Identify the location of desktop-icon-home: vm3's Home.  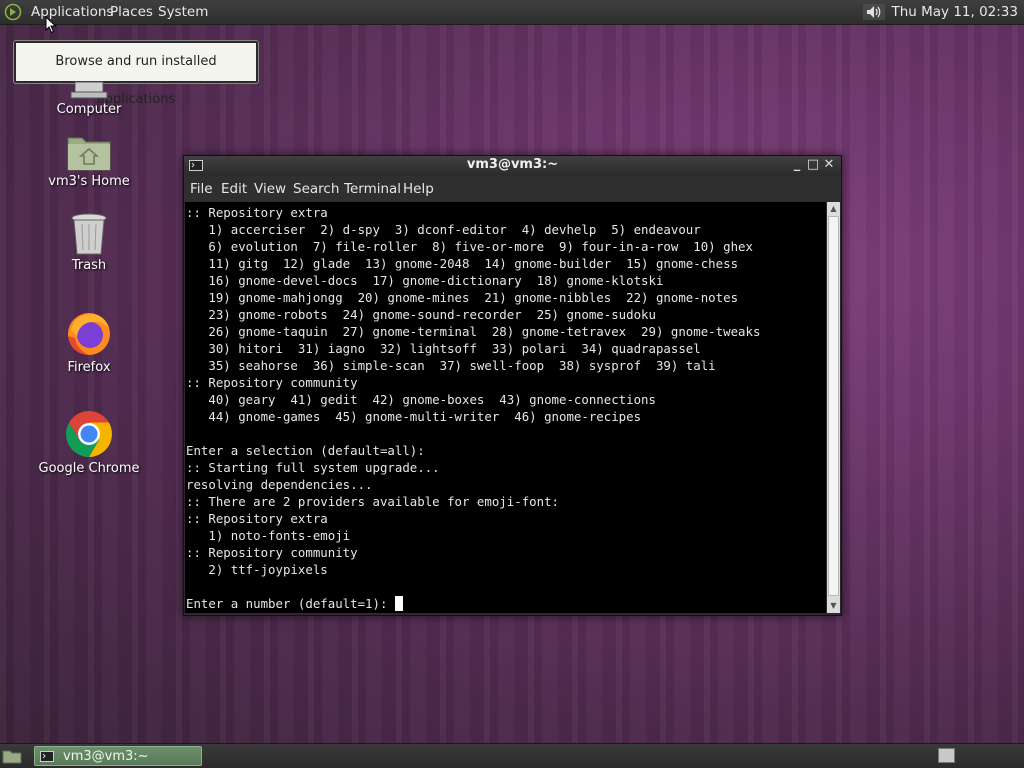
(89, 160).